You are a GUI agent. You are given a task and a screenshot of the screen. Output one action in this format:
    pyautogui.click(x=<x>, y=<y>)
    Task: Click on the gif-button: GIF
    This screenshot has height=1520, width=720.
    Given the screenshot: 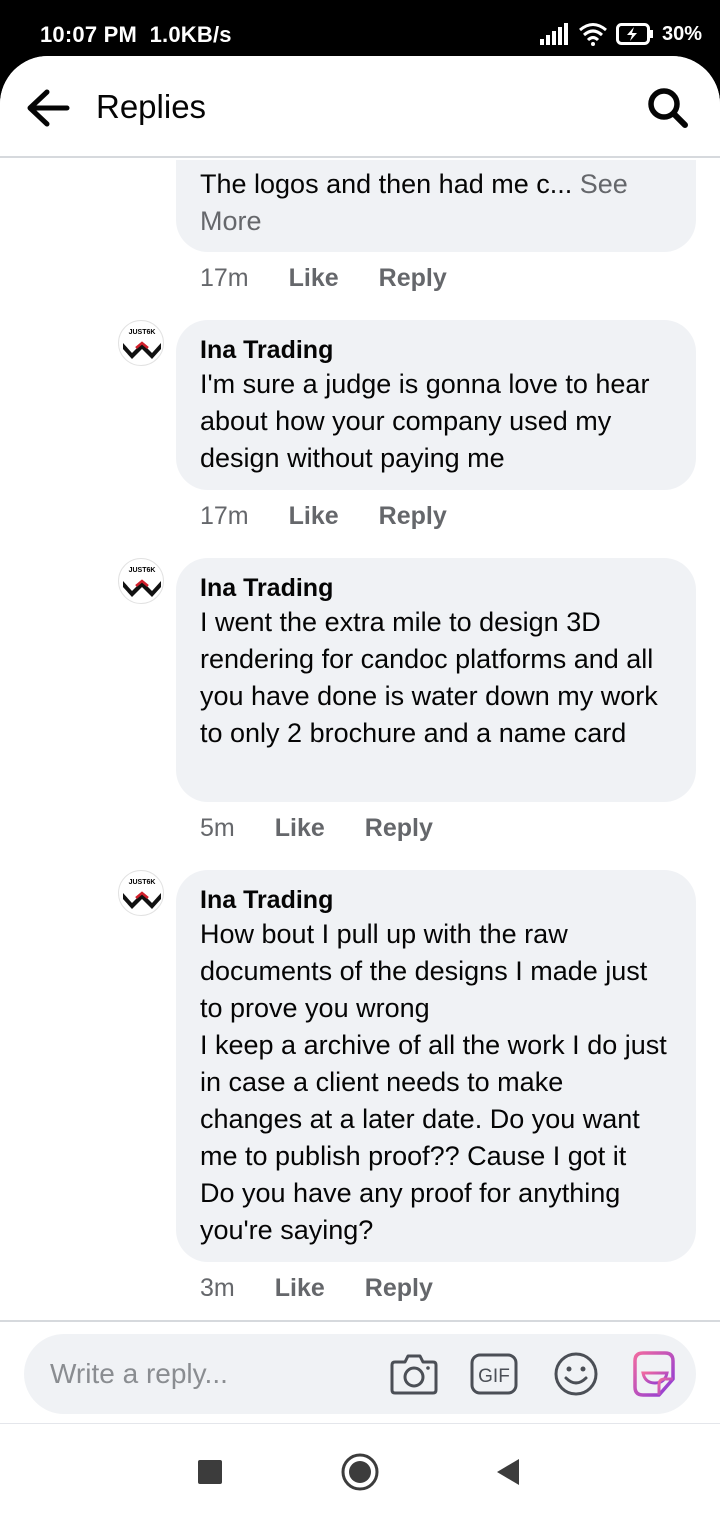 What is the action you would take?
    pyautogui.click(x=494, y=1374)
    